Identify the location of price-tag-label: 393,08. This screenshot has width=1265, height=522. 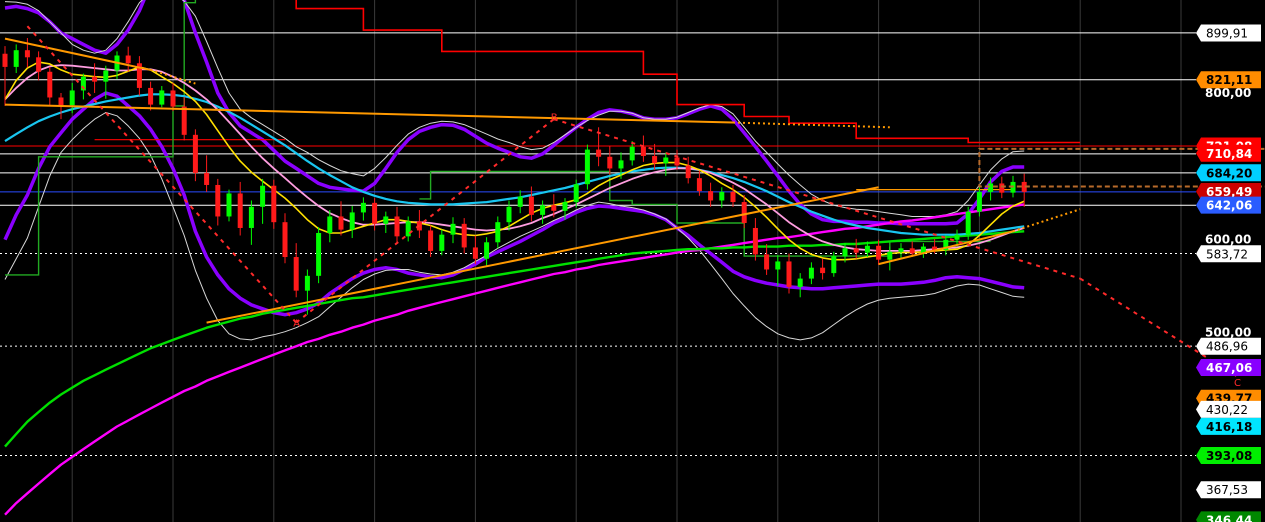
(1229, 456).